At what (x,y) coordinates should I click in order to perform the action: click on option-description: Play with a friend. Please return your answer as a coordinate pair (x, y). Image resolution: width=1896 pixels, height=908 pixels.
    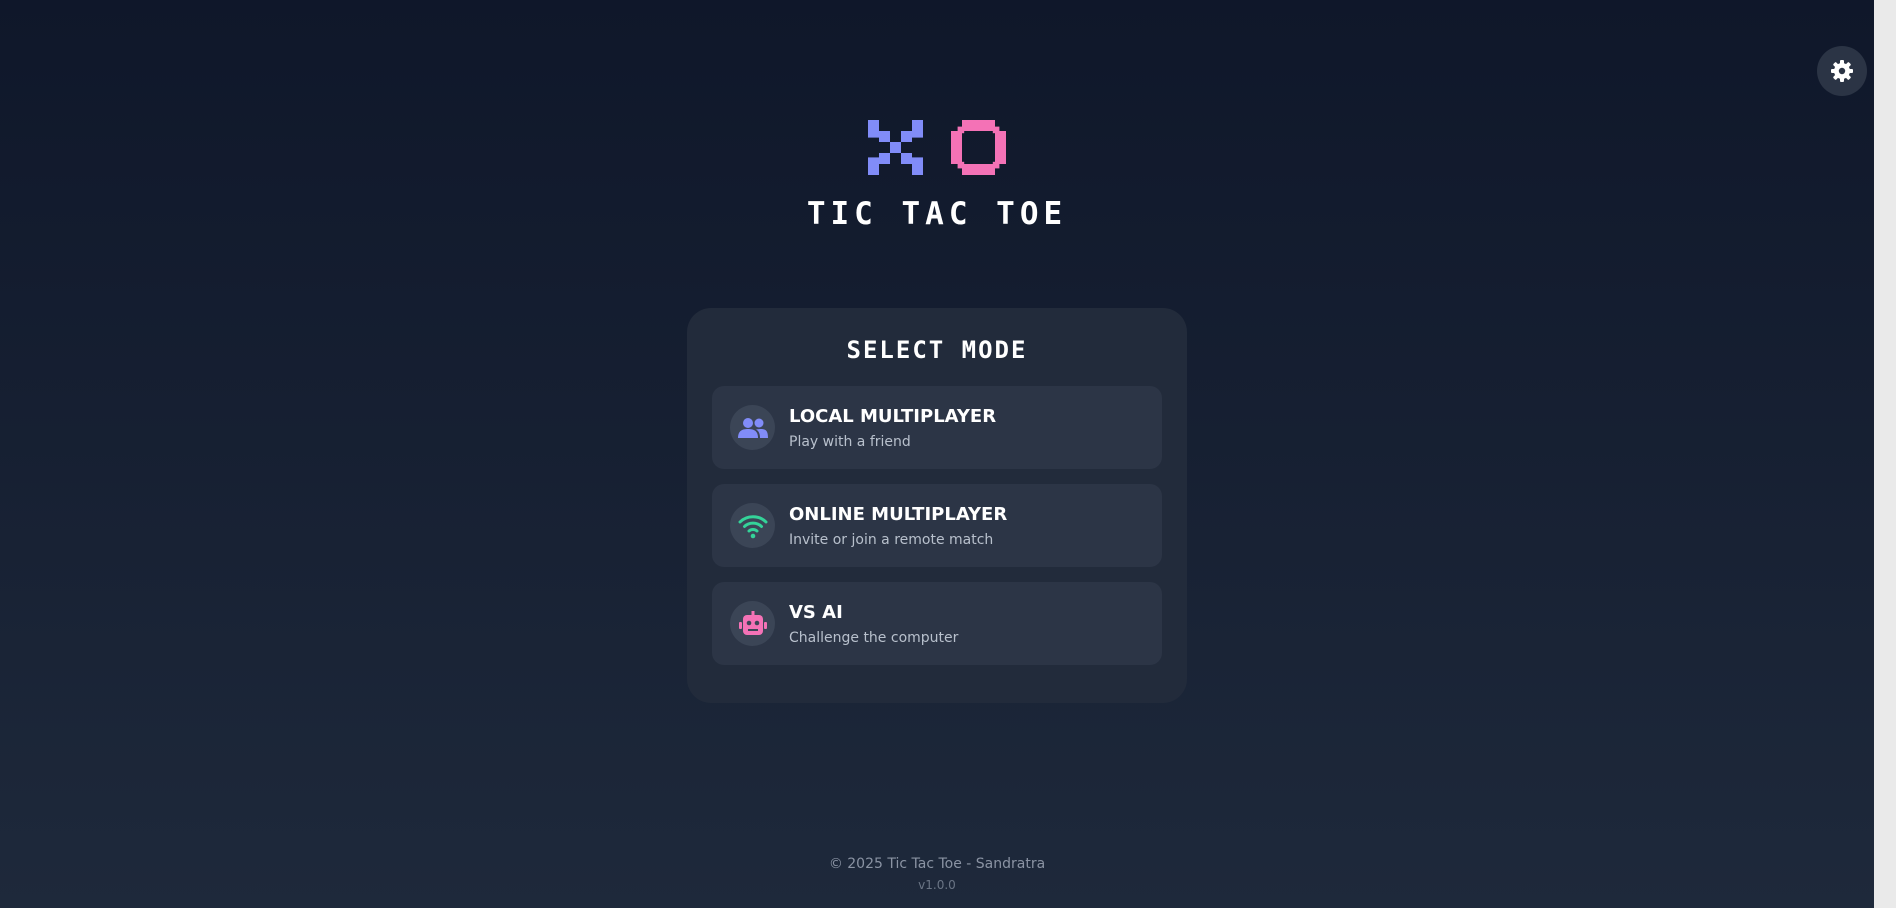
    Looking at the image, I should click on (850, 442).